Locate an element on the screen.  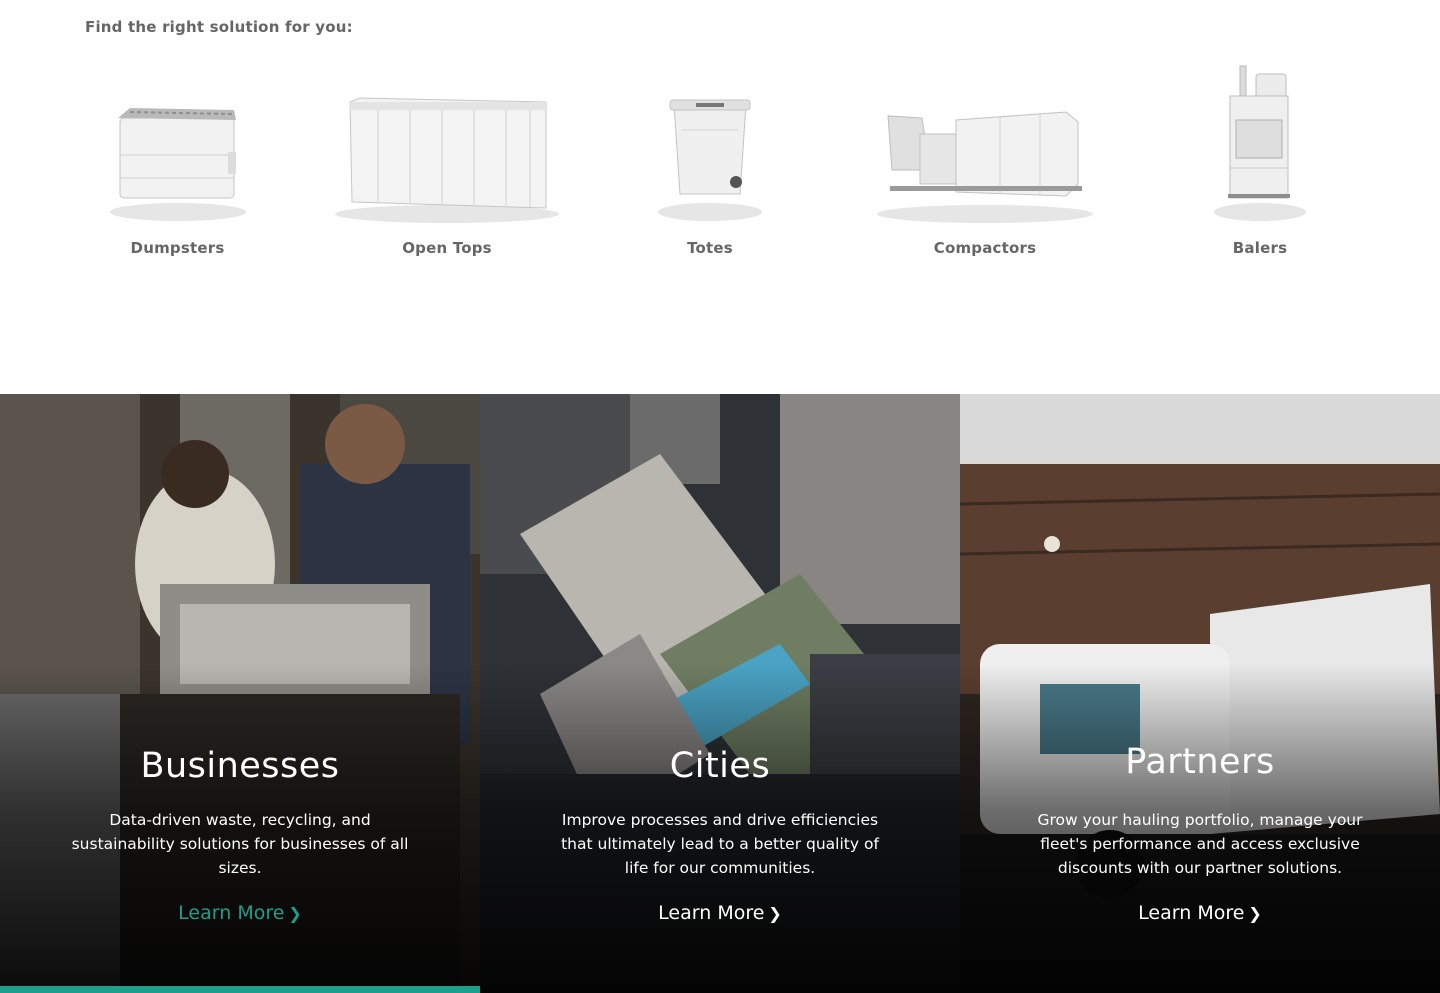
segment-title: Partners is located at coordinates (1200, 762).